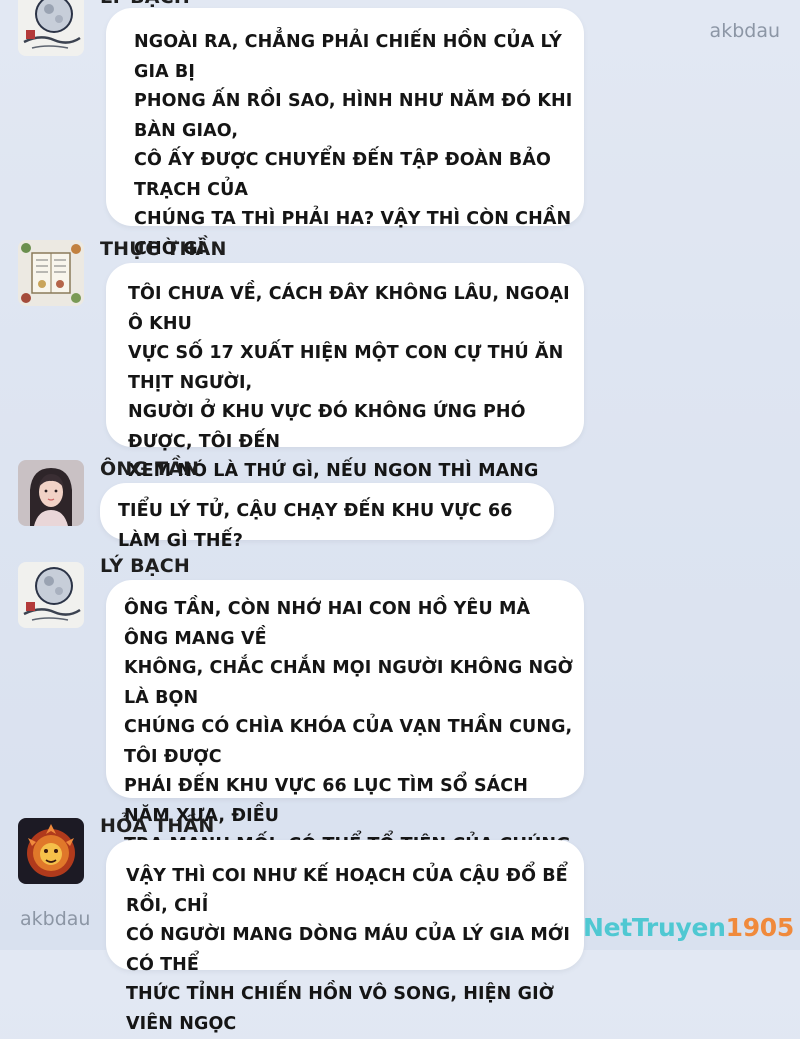 The height and width of the screenshot is (1039, 800). I want to click on fire-lion-avatar-icon, so click(51, 851).